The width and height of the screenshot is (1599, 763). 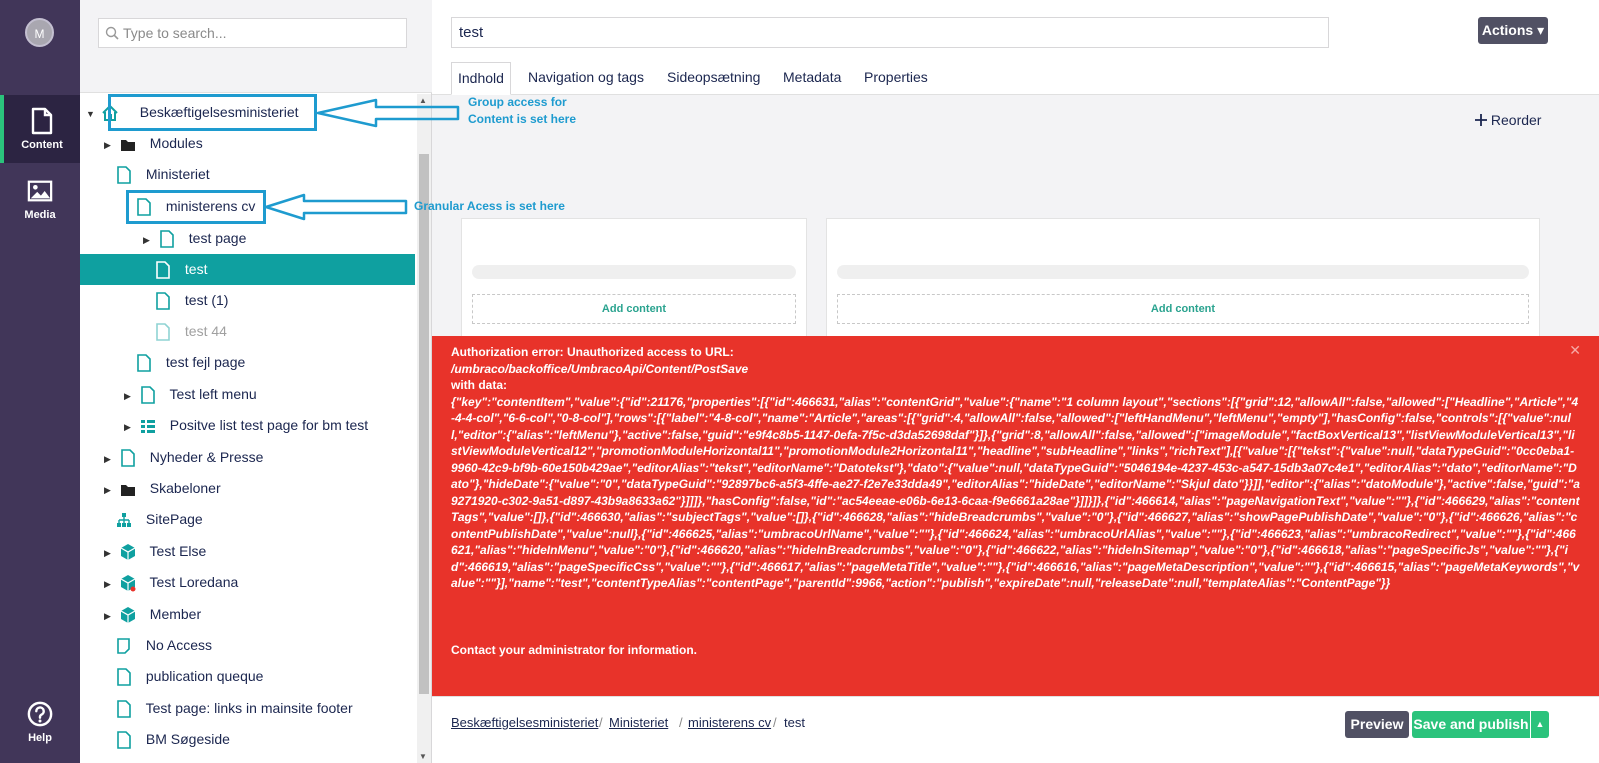 I want to click on breadcrumb-item: Beskæftigelsesministeriet, so click(x=524, y=722).